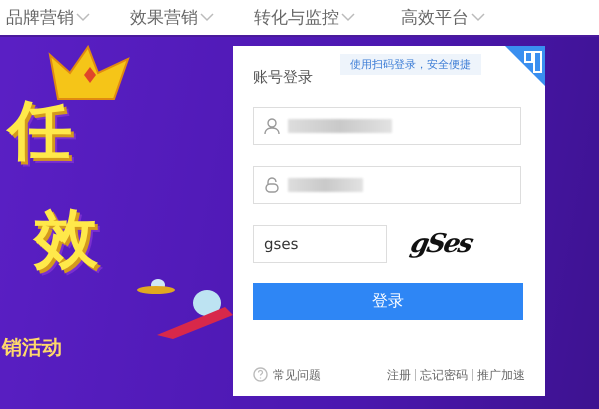  Describe the element at coordinates (260, 374) in the screenshot. I see `help-icon` at that location.